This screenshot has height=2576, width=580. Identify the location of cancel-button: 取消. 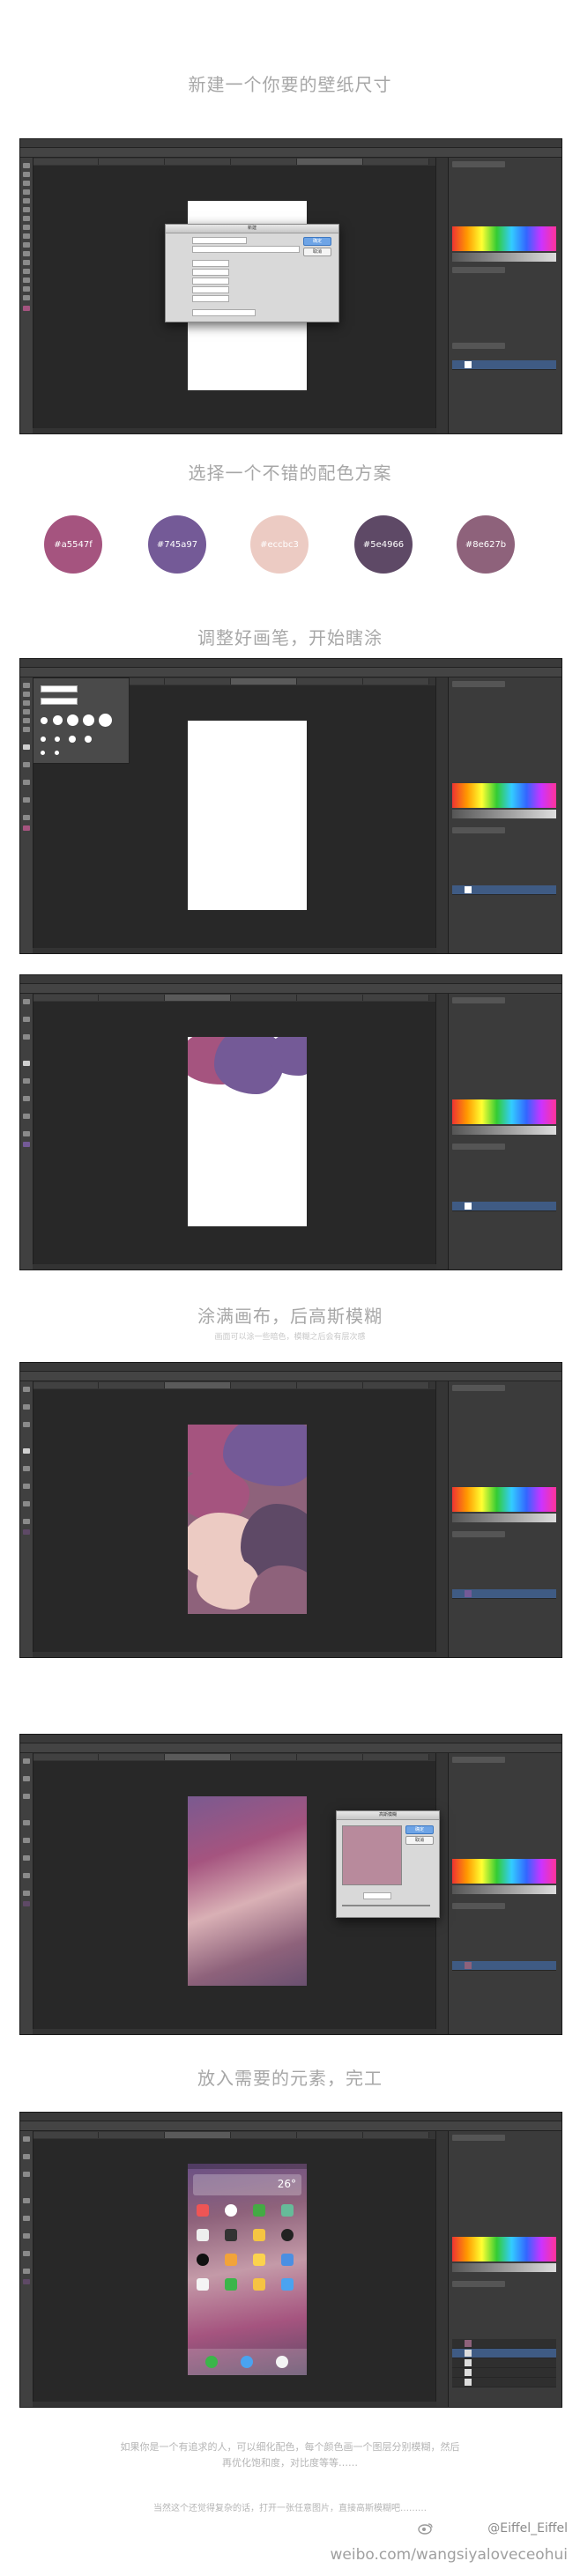
(419, 1841).